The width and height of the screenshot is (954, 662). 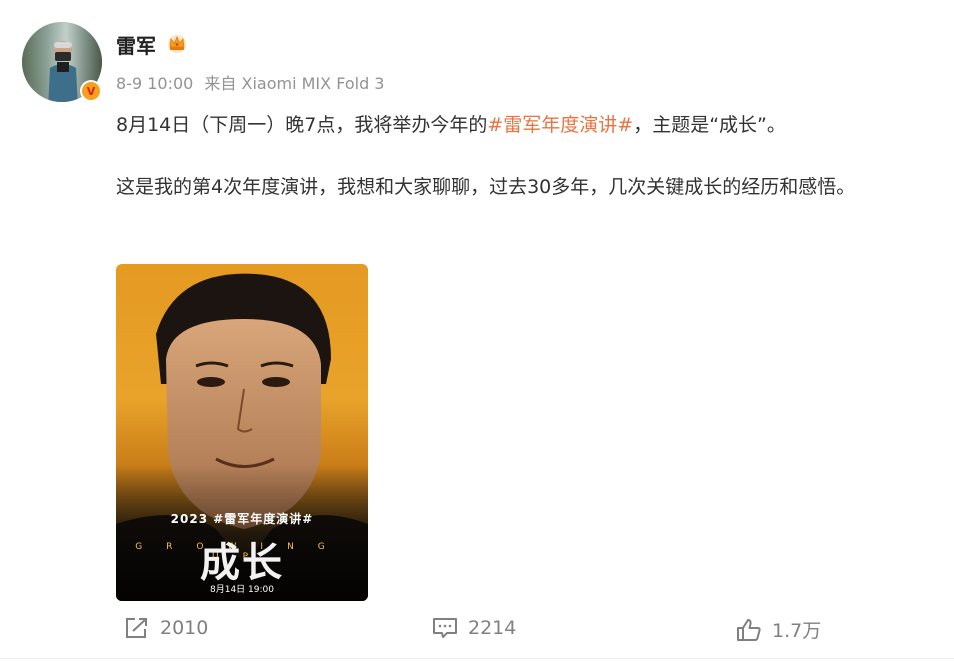 I want to click on verified-badge: V, so click(x=91, y=91).